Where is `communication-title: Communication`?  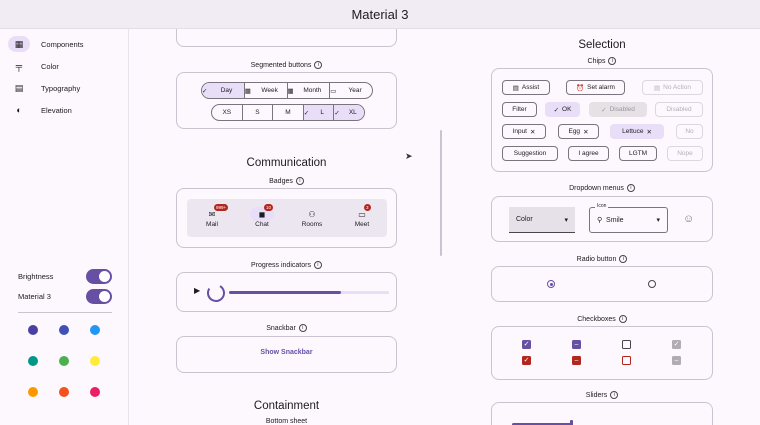
communication-title: Communication is located at coordinates (286, 163).